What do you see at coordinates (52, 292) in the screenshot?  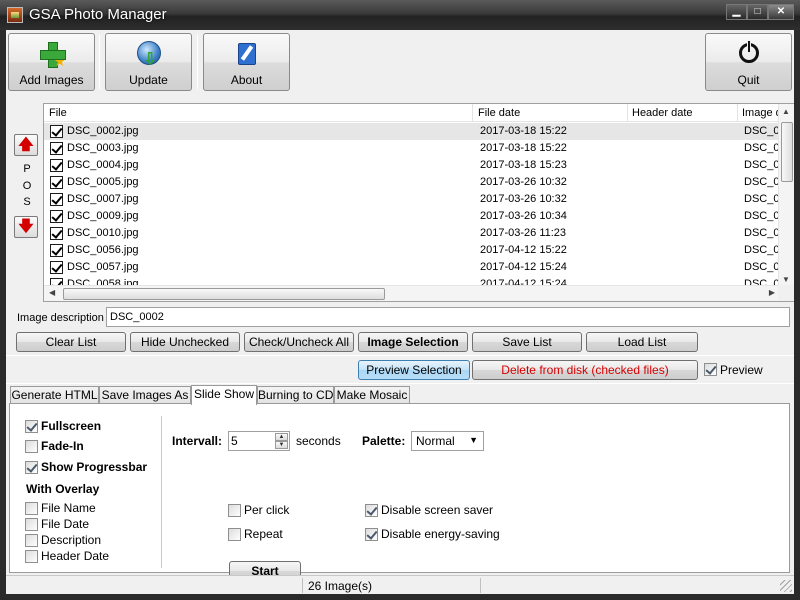 I see `scroll-left-arrow-icon: ◀` at bounding box center [52, 292].